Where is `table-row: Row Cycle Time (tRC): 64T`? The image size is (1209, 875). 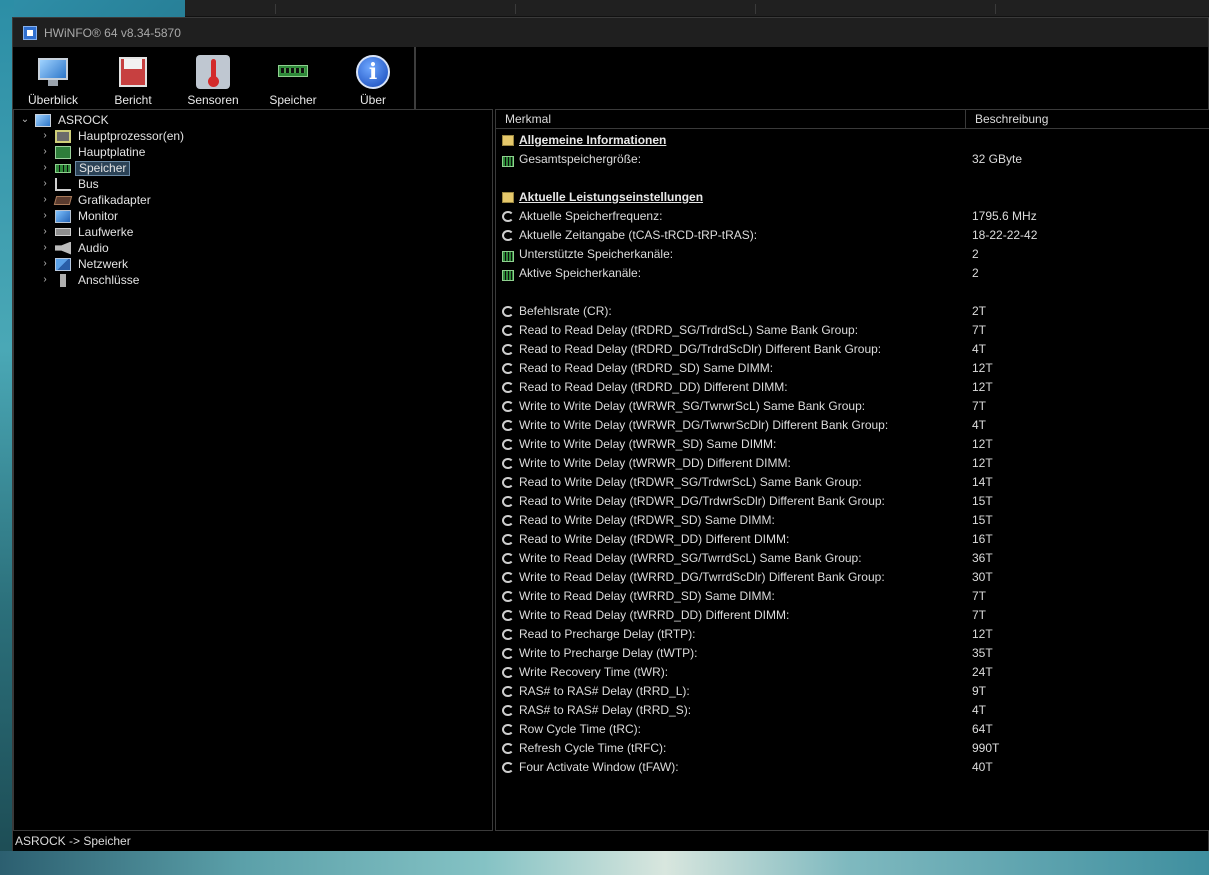 table-row: Row Cycle Time (tRC): 64T is located at coordinates (852, 729).